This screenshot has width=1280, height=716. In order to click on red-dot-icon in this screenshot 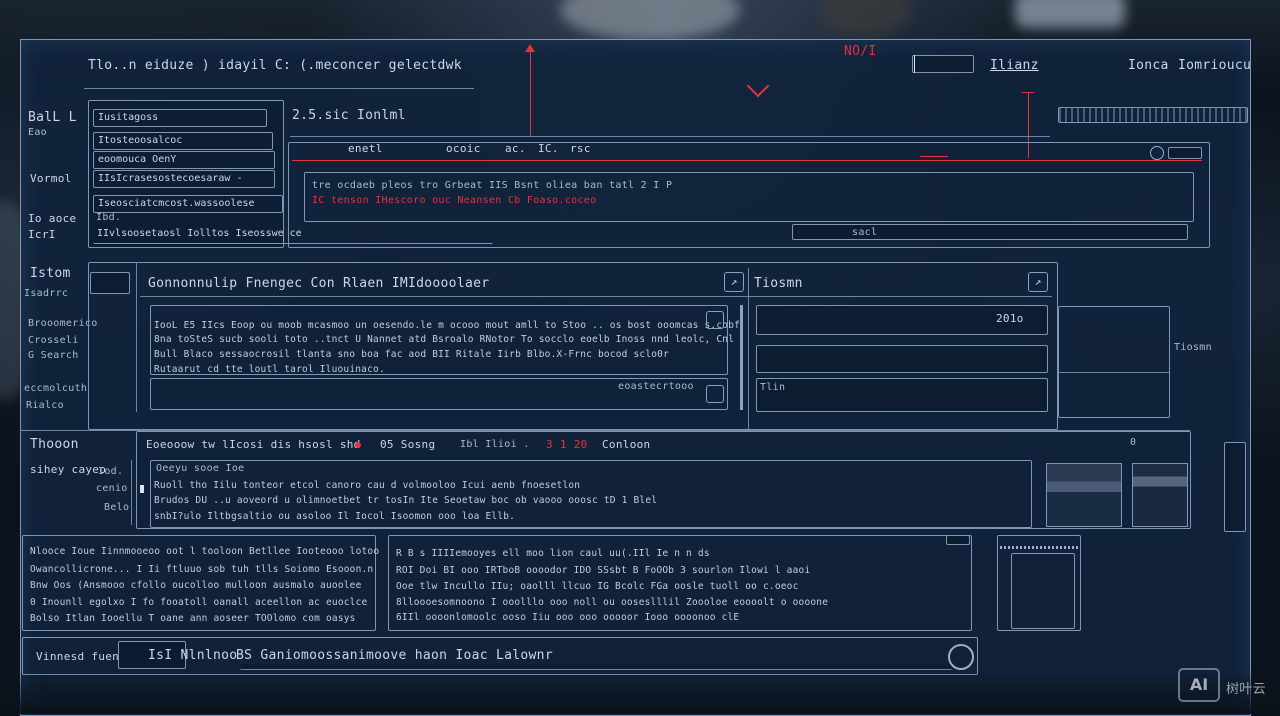, I will do `click(358, 445)`.